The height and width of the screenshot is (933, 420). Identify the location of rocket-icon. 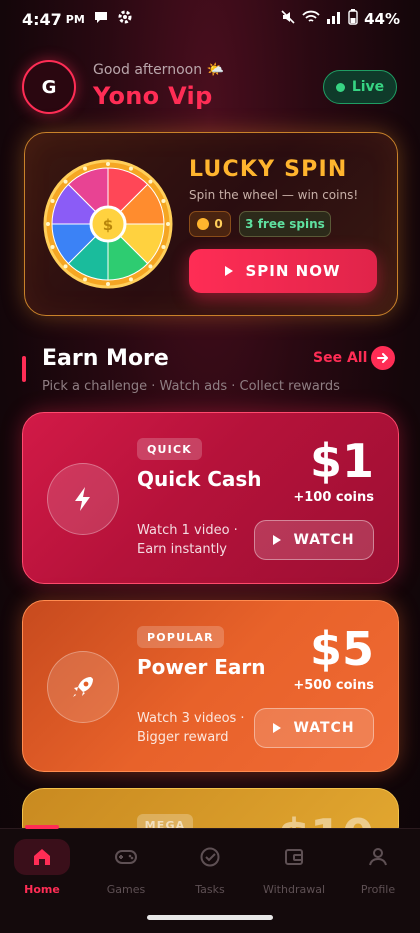
(83, 687).